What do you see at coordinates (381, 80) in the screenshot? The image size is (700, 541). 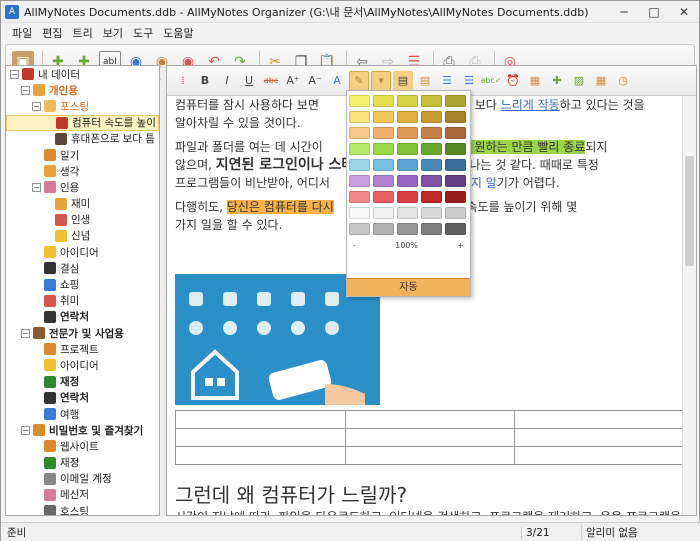 I see `highlight-dropdown-icon: ▾` at bounding box center [381, 80].